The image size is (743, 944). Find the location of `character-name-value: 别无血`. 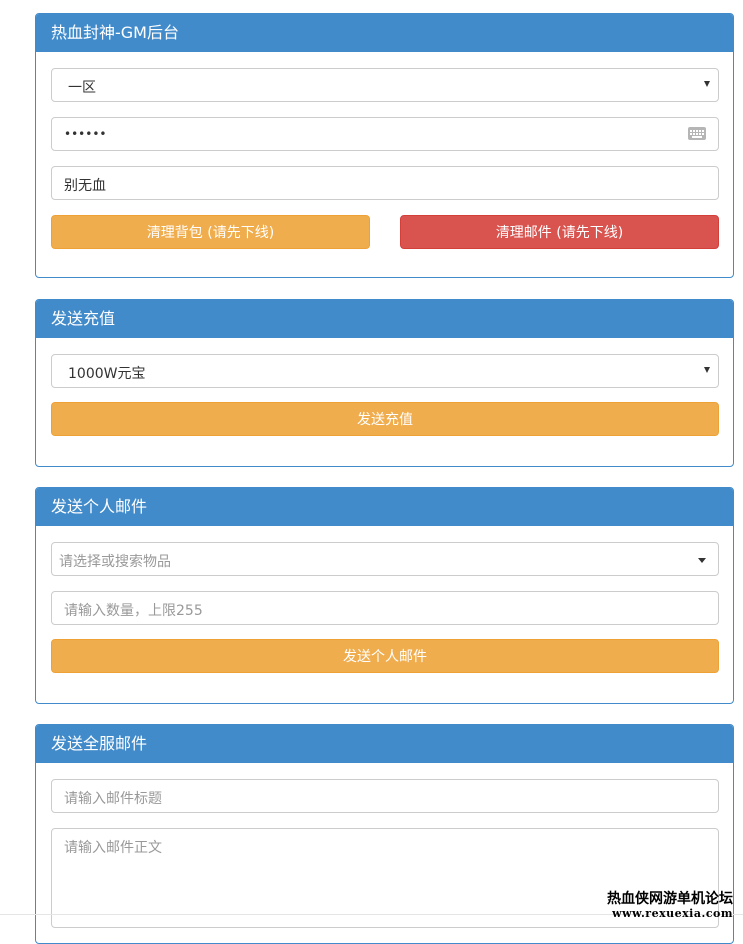

character-name-value: 别无血 is located at coordinates (85, 186).